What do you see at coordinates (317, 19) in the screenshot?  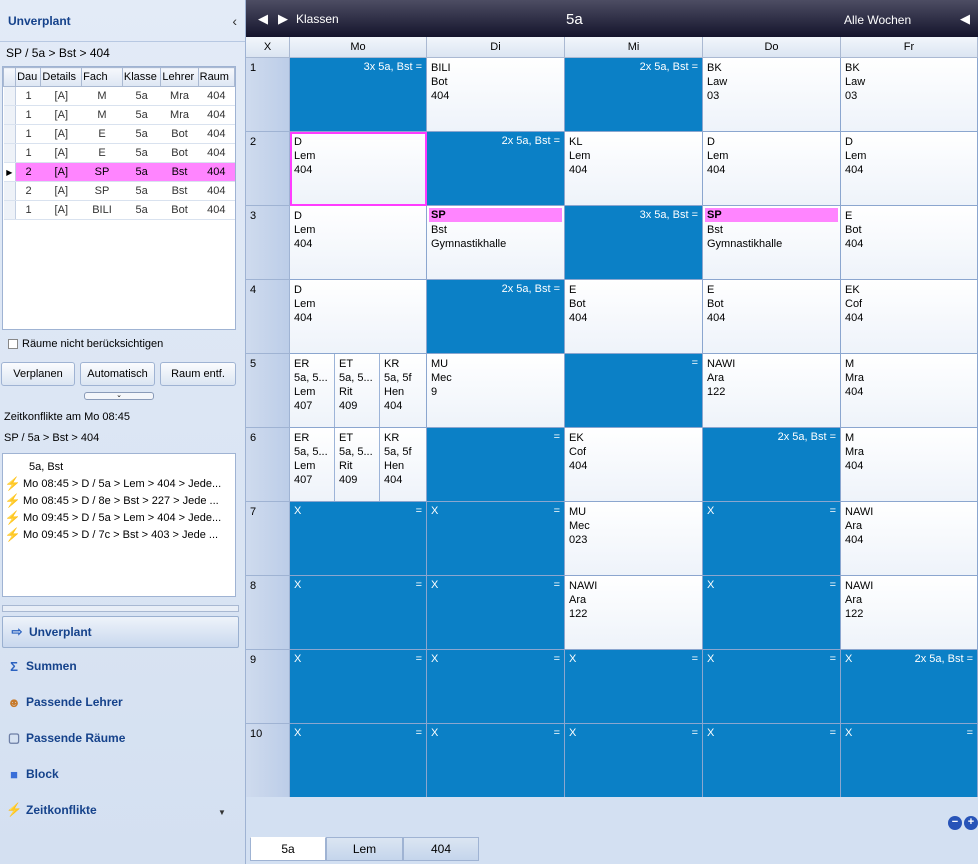 I see `klassen-label: Klassen` at bounding box center [317, 19].